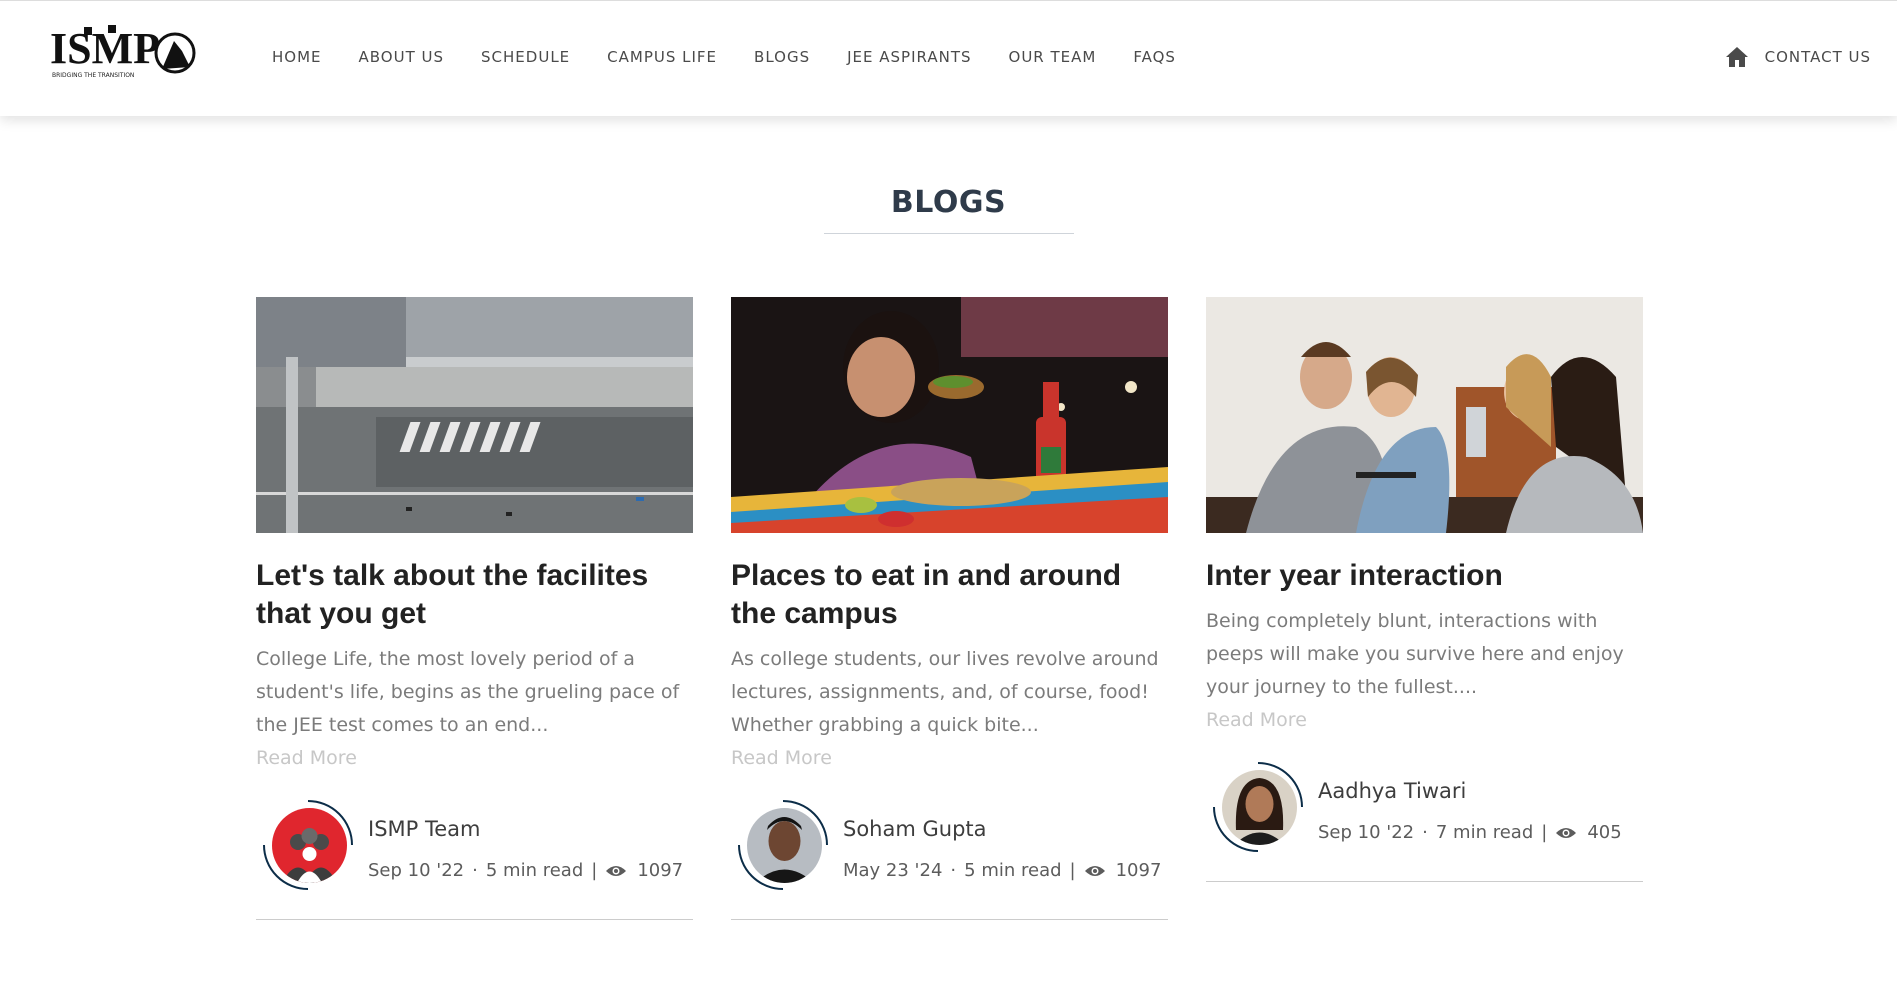 Image resolution: width=1897 pixels, height=992 pixels. I want to click on ismp-logo: ISMP BRIDGING THE TRANSITION, so click(125, 51).